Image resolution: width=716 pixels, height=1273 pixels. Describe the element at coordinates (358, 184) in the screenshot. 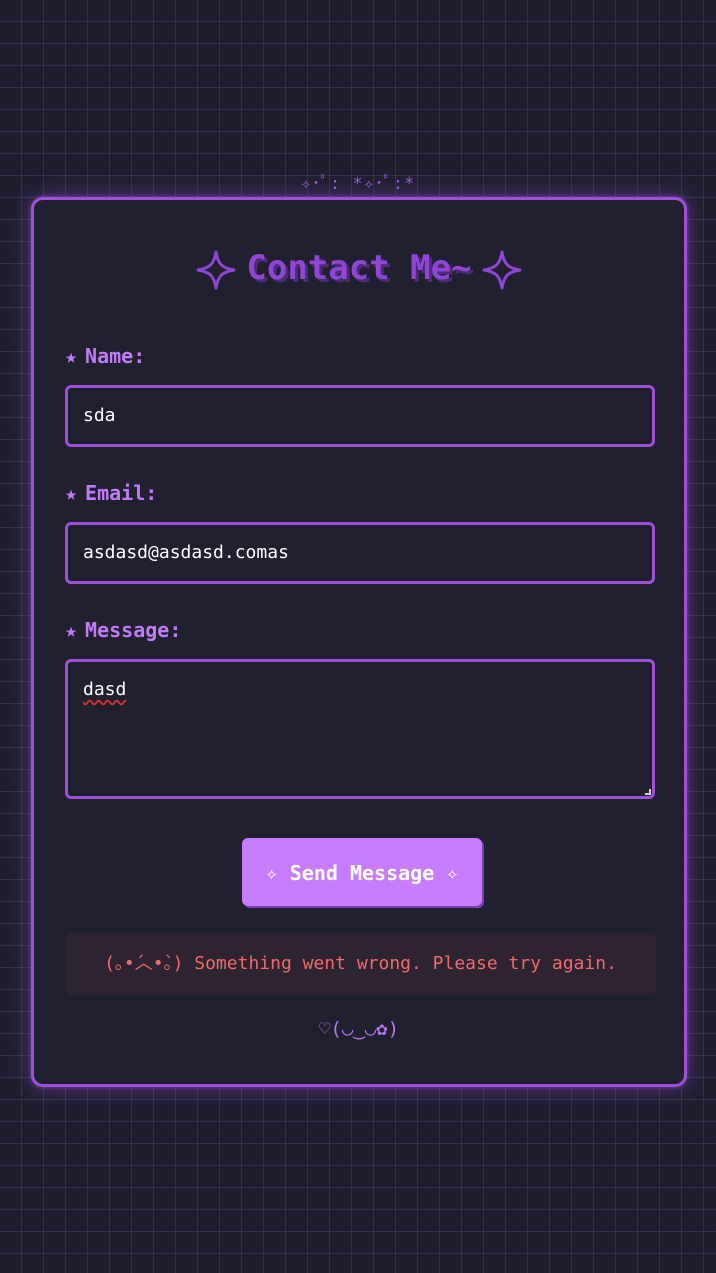

I see `top-sparkle-decoration: ✧･ﾟ: *✧･ﾟ:*` at that location.